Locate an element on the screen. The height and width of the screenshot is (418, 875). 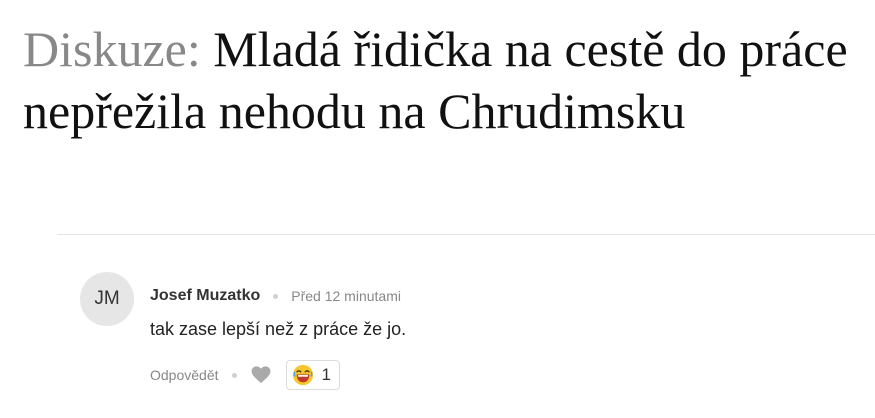
comment-author: Josef Muzatko is located at coordinates (205, 296).